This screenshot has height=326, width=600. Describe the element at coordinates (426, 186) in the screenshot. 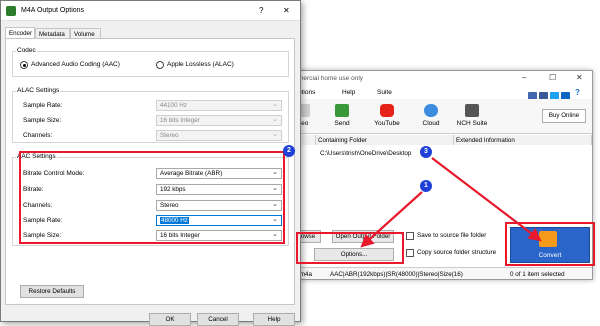

I see `callout-badge-1: 1` at that location.